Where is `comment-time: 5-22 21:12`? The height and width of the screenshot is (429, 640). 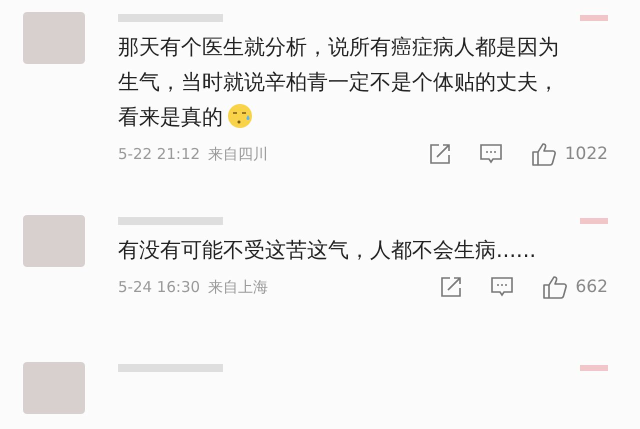
comment-time: 5-22 21:12 is located at coordinates (159, 154).